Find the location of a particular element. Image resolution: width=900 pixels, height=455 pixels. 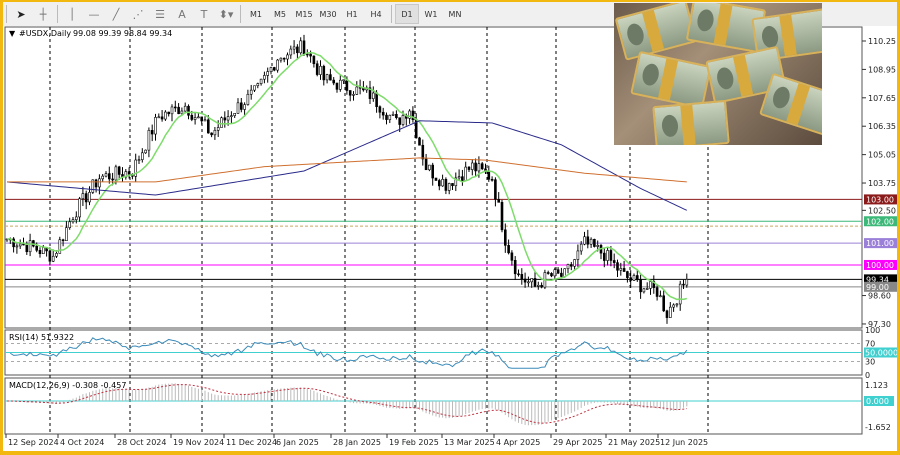

timeframe-m1: M1 is located at coordinates (256, 14).